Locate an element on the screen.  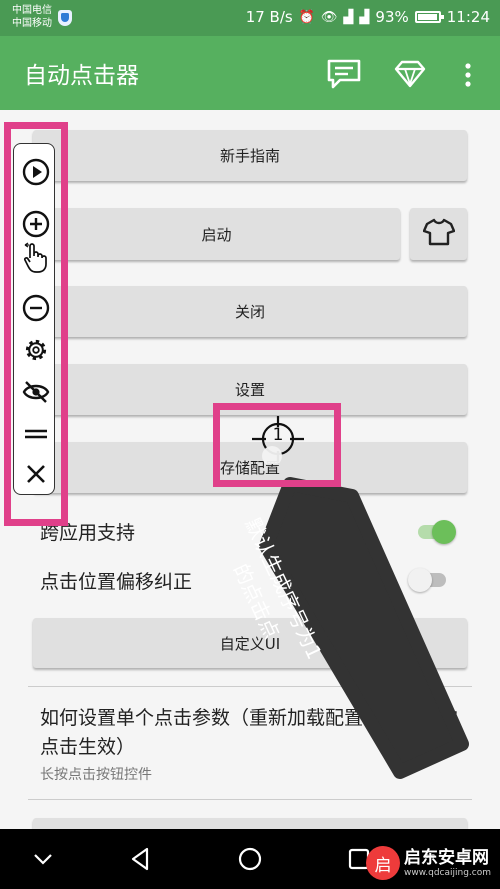
chat-icon is located at coordinates (344, 76).